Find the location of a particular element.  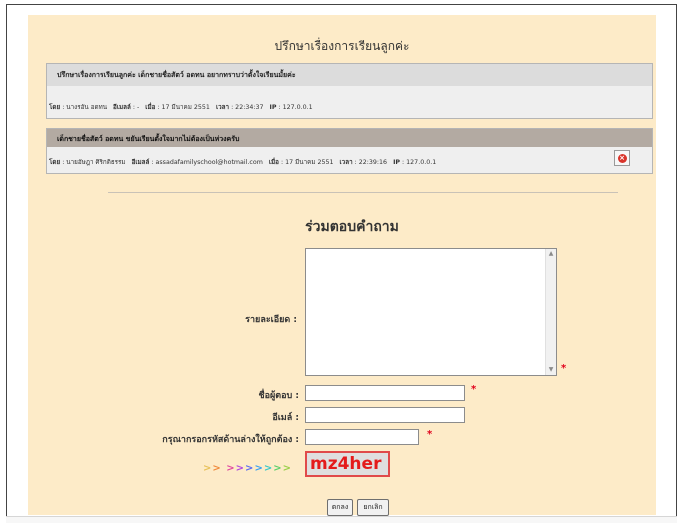

form-title: ร่วมตอบคำถาม is located at coordinates (352, 227).